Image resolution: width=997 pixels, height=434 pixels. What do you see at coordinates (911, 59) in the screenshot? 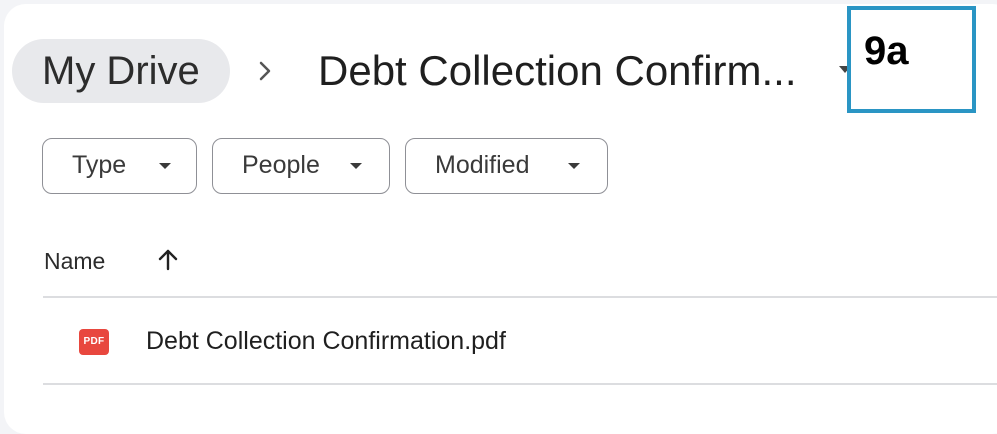
I see `annotation-box: 9a` at bounding box center [911, 59].